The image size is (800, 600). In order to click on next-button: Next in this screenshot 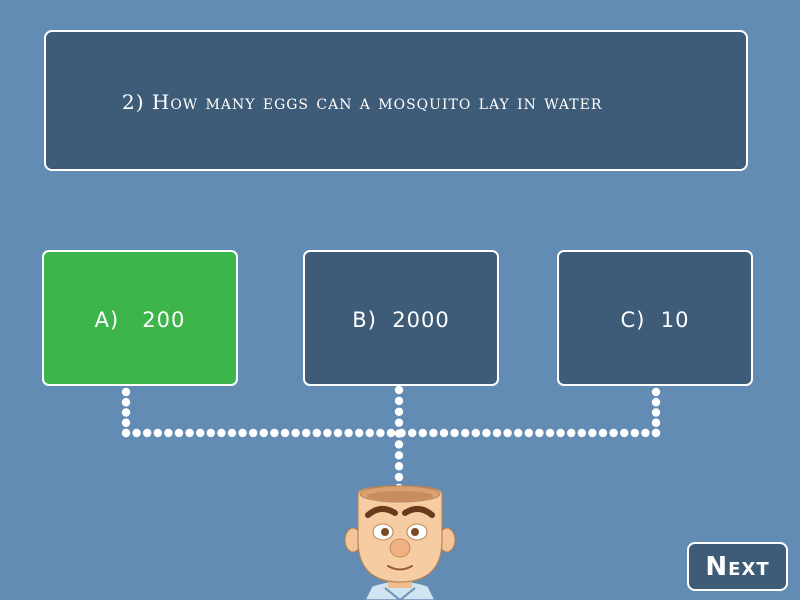, I will do `click(737, 566)`.